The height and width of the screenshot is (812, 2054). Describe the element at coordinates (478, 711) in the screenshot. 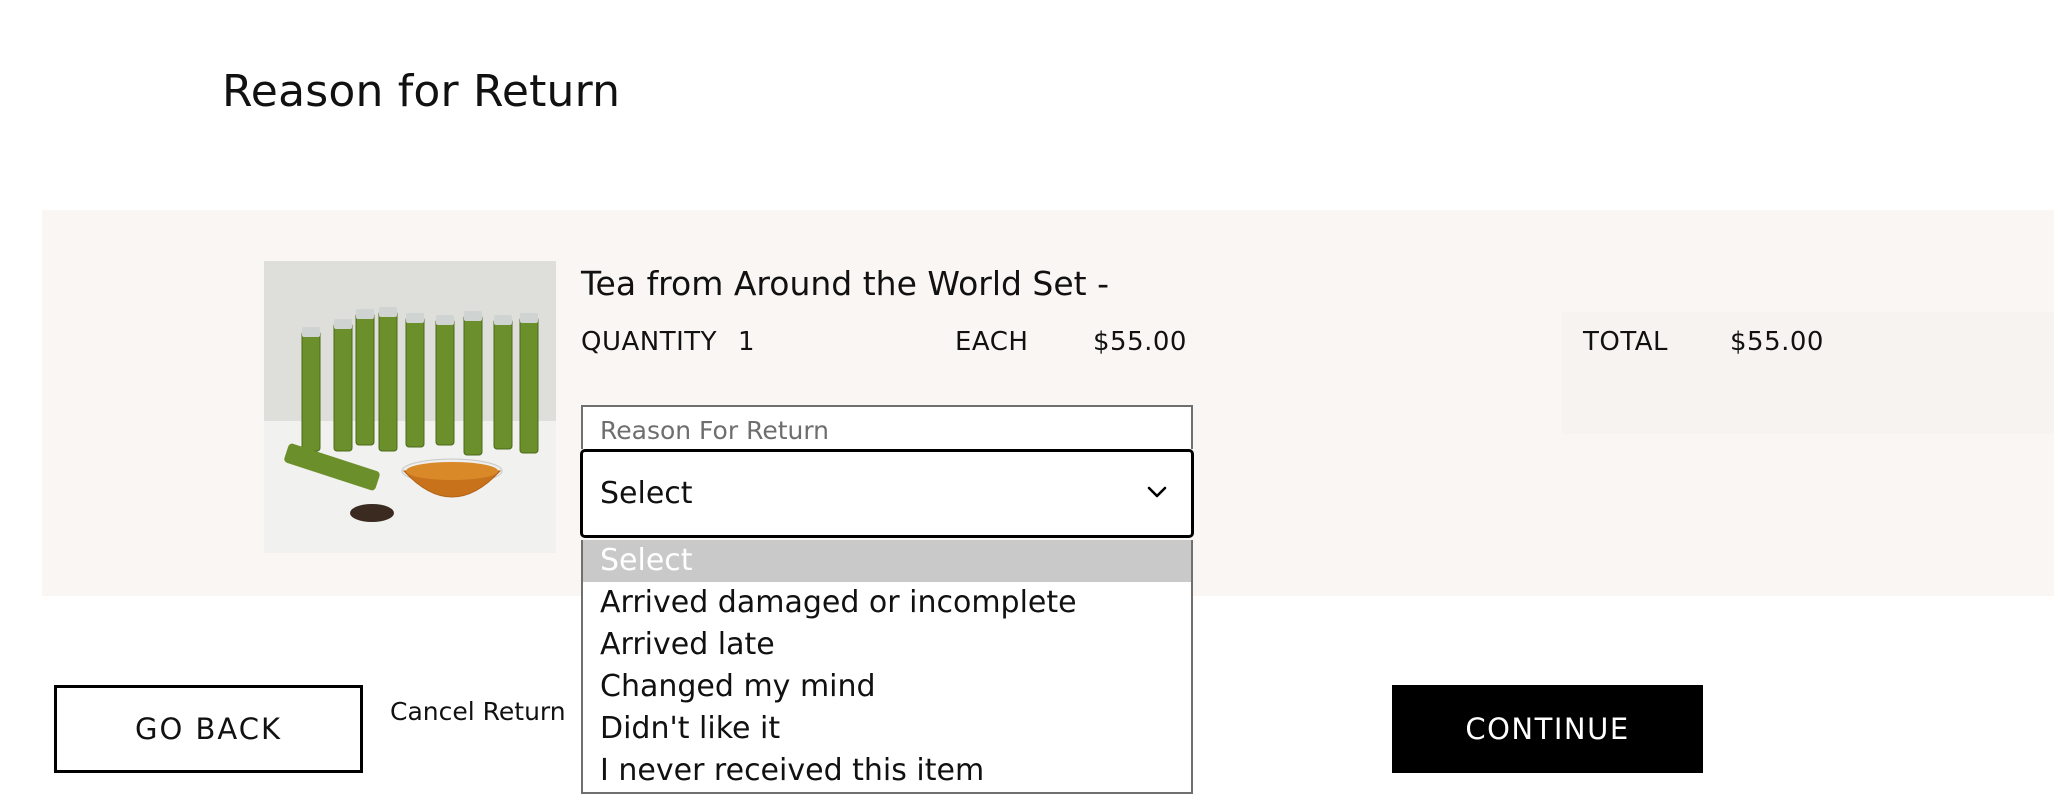

I see `cancel-return-link: Cancel Return` at that location.